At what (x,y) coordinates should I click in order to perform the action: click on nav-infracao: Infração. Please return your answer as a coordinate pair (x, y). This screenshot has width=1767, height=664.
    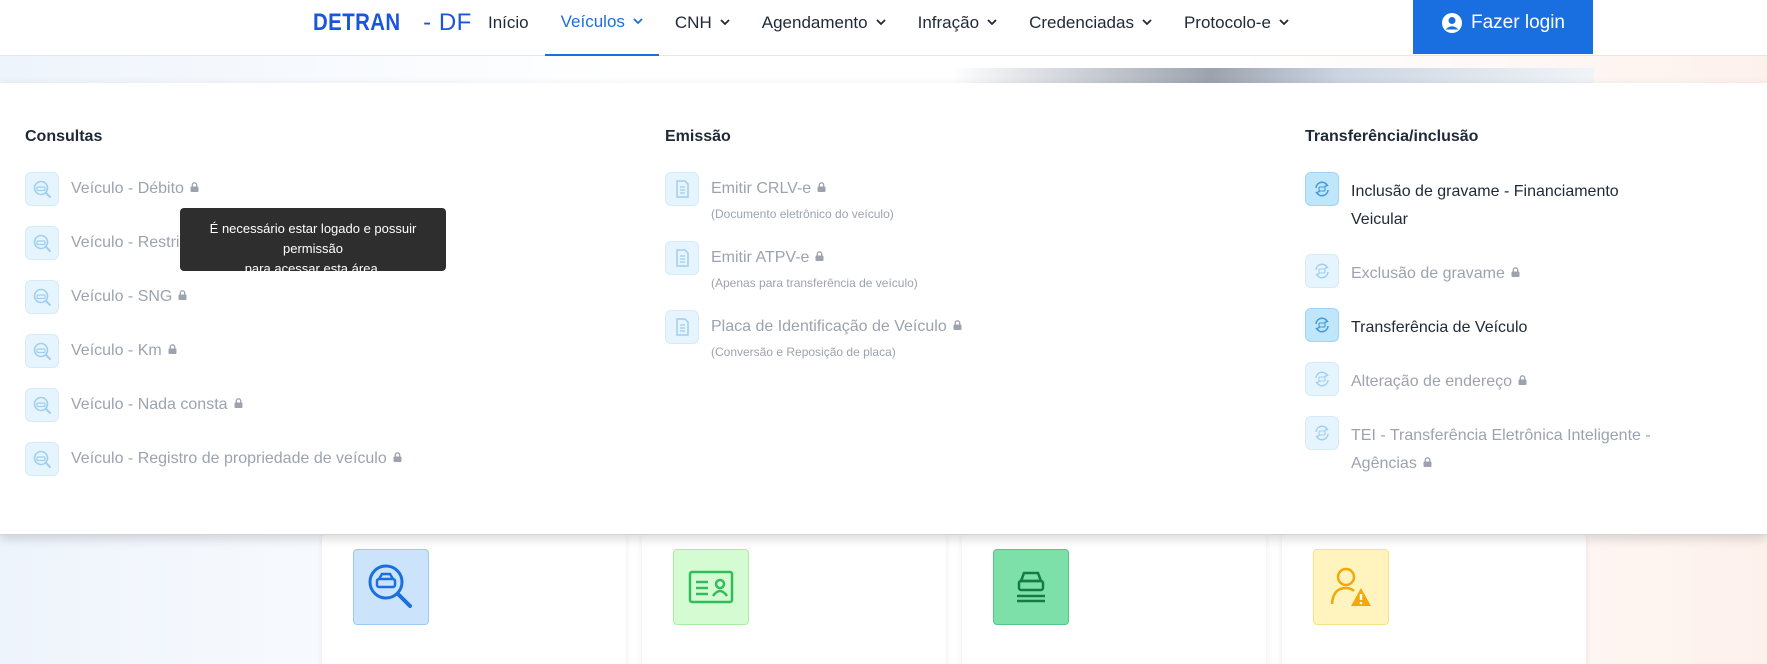
    Looking at the image, I should click on (957, 28).